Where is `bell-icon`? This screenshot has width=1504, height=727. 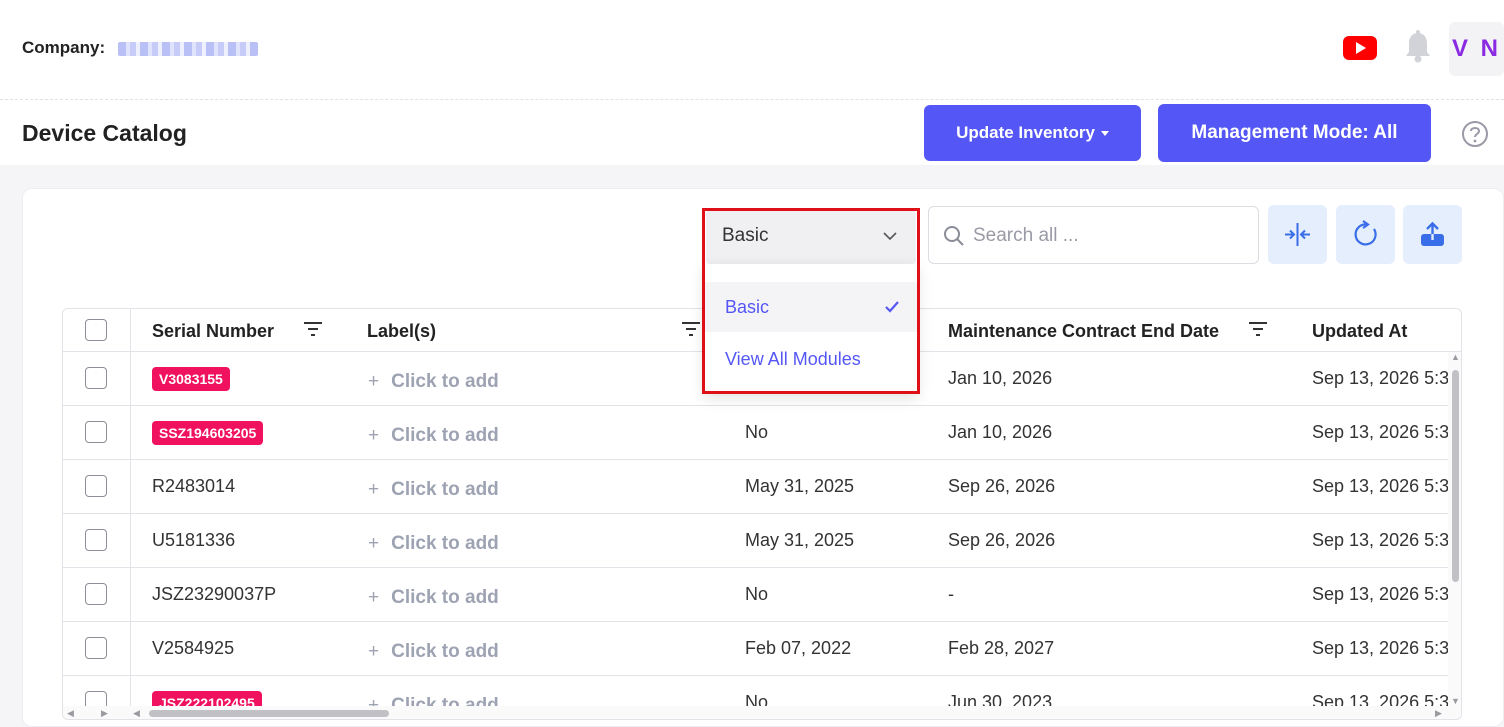
bell-icon is located at coordinates (1418, 47).